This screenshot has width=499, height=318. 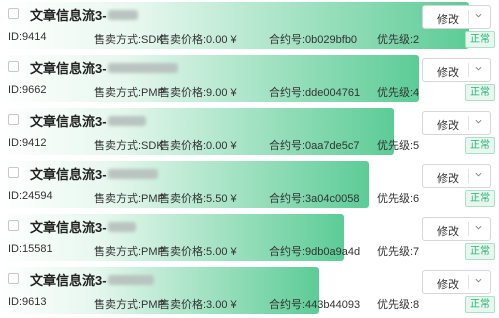 I want to click on contract-number: 合约号:0b029bfb0, so click(x=313, y=40).